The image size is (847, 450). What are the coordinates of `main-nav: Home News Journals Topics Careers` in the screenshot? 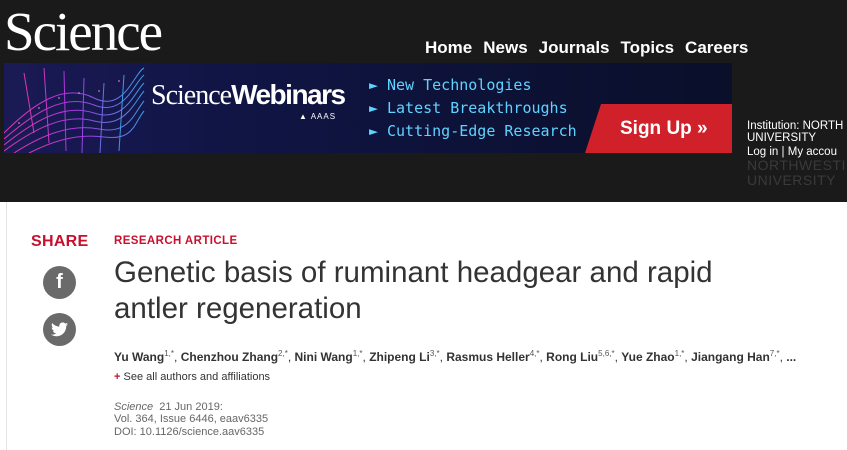 It's located at (592, 48).